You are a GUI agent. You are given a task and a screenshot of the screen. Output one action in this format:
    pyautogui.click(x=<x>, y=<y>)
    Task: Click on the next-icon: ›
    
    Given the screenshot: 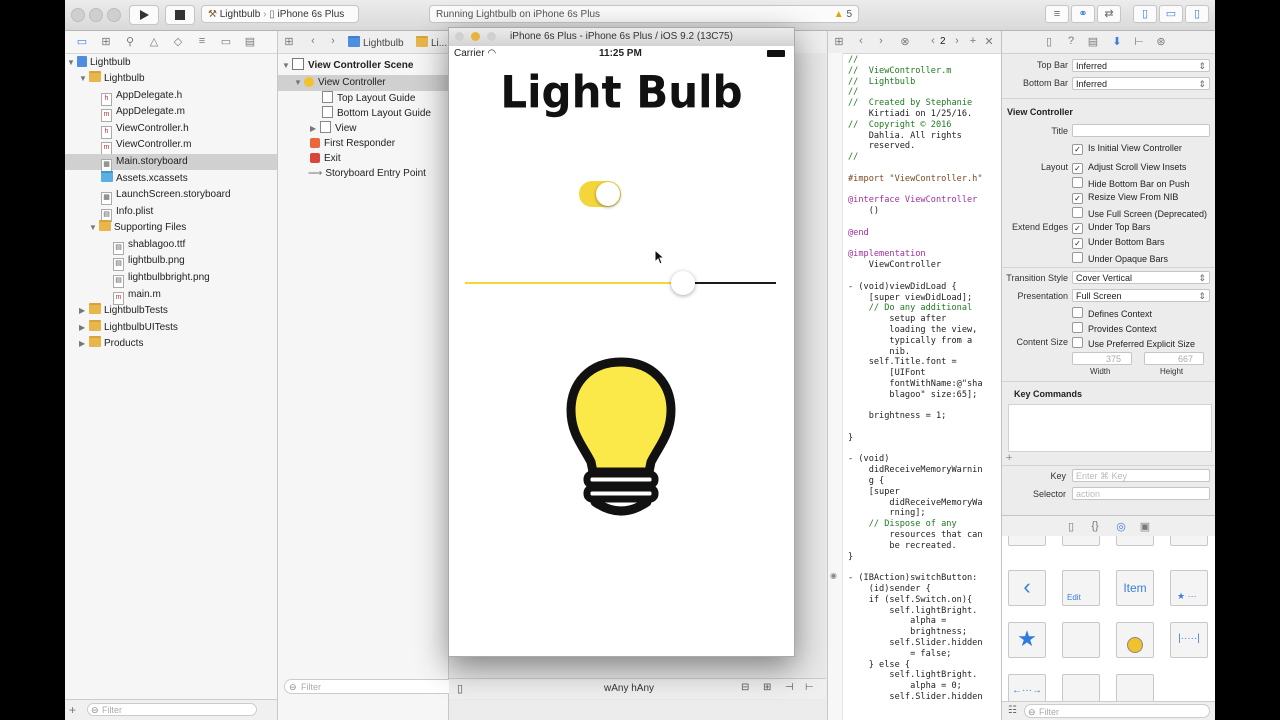 What is the action you would take?
    pyautogui.click(x=957, y=41)
    